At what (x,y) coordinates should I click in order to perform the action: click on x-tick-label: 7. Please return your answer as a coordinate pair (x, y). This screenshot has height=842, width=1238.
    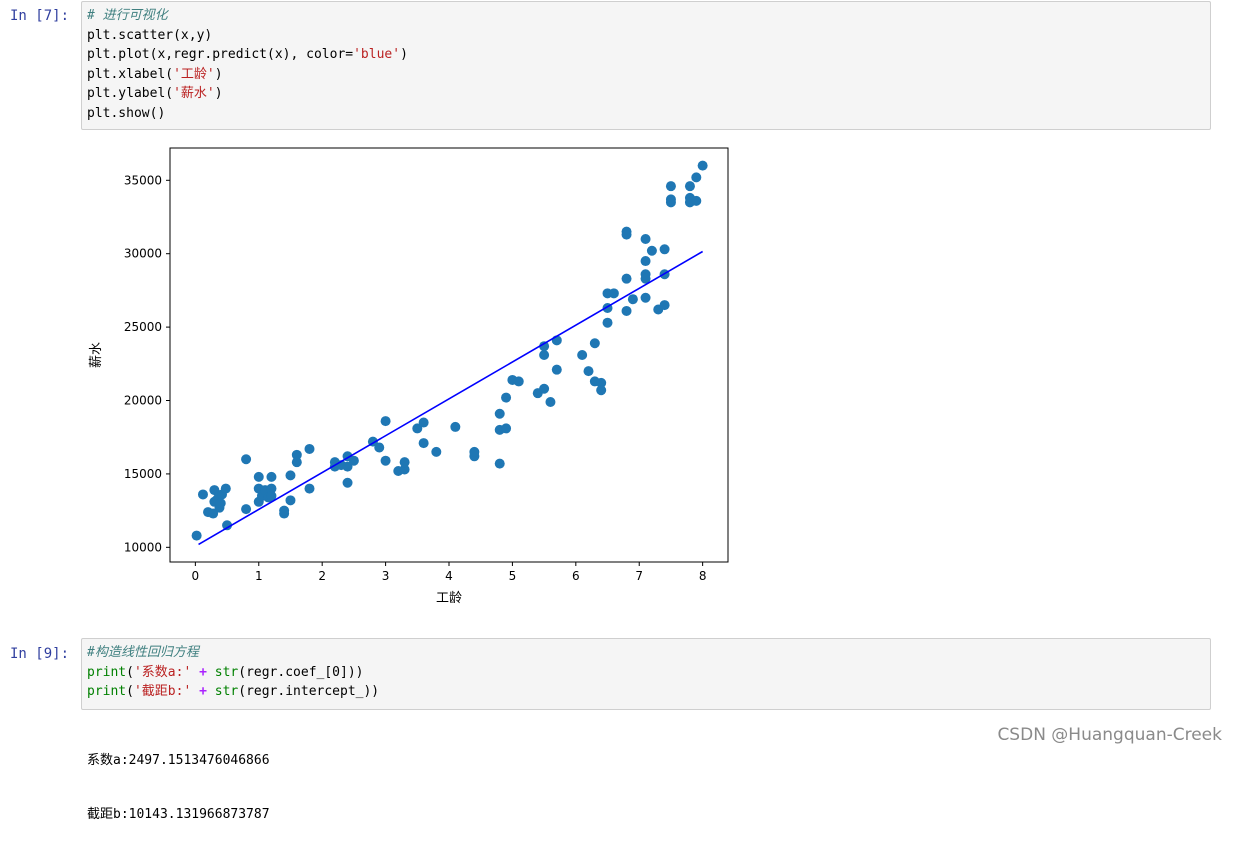
    Looking at the image, I should click on (639, 576).